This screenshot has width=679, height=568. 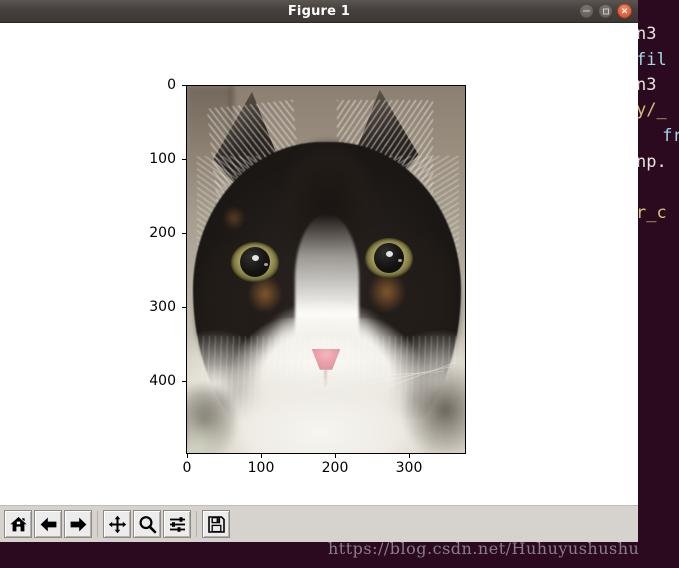 I want to click on ytick-label-0: 0, so click(x=171, y=85).